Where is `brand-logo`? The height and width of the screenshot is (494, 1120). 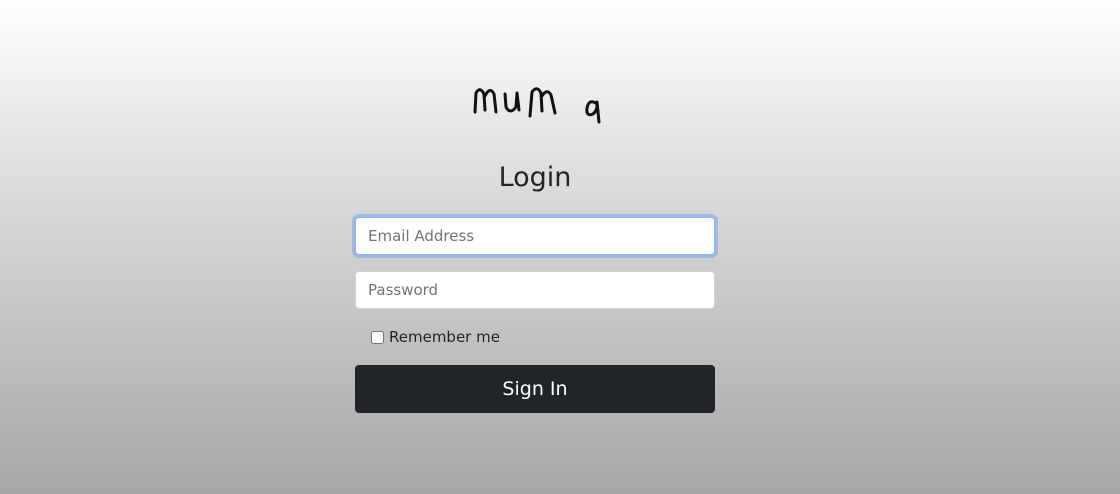
brand-logo is located at coordinates (537, 105).